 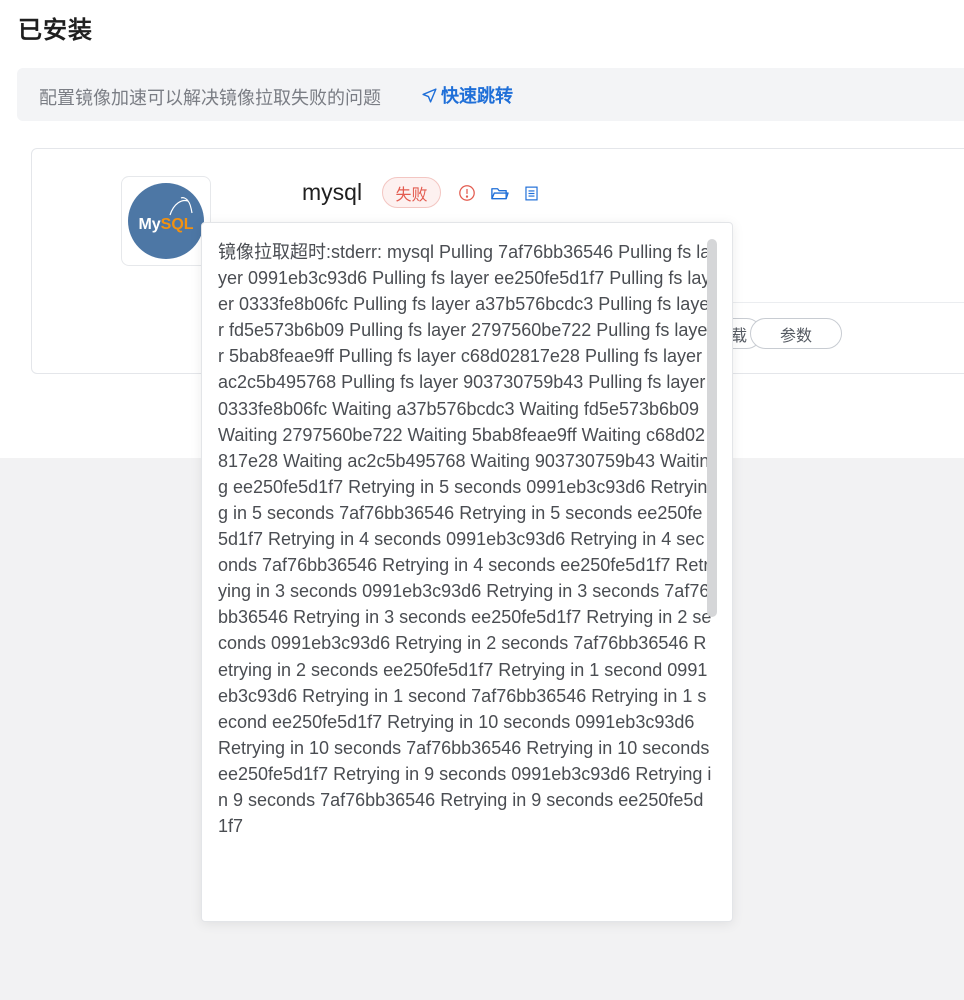 I want to click on params-button: 参数, so click(x=796, y=333).